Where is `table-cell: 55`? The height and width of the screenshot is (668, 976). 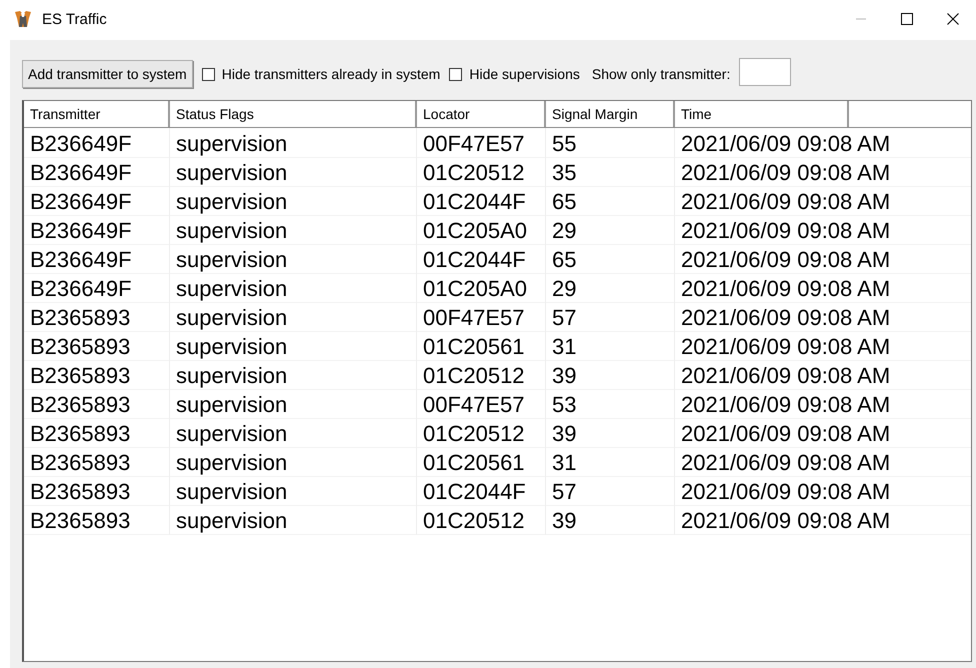
table-cell: 55 is located at coordinates (610, 143).